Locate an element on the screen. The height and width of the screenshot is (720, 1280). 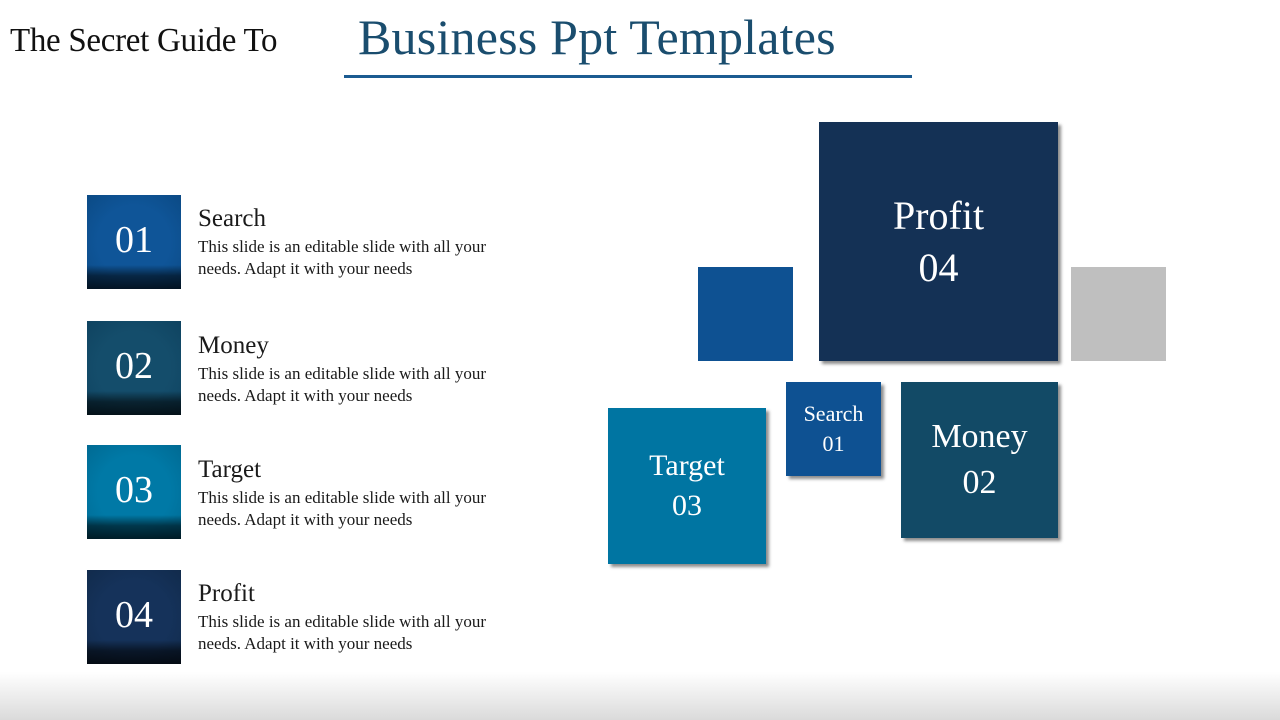
number-badge: 03 is located at coordinates (134, 492).